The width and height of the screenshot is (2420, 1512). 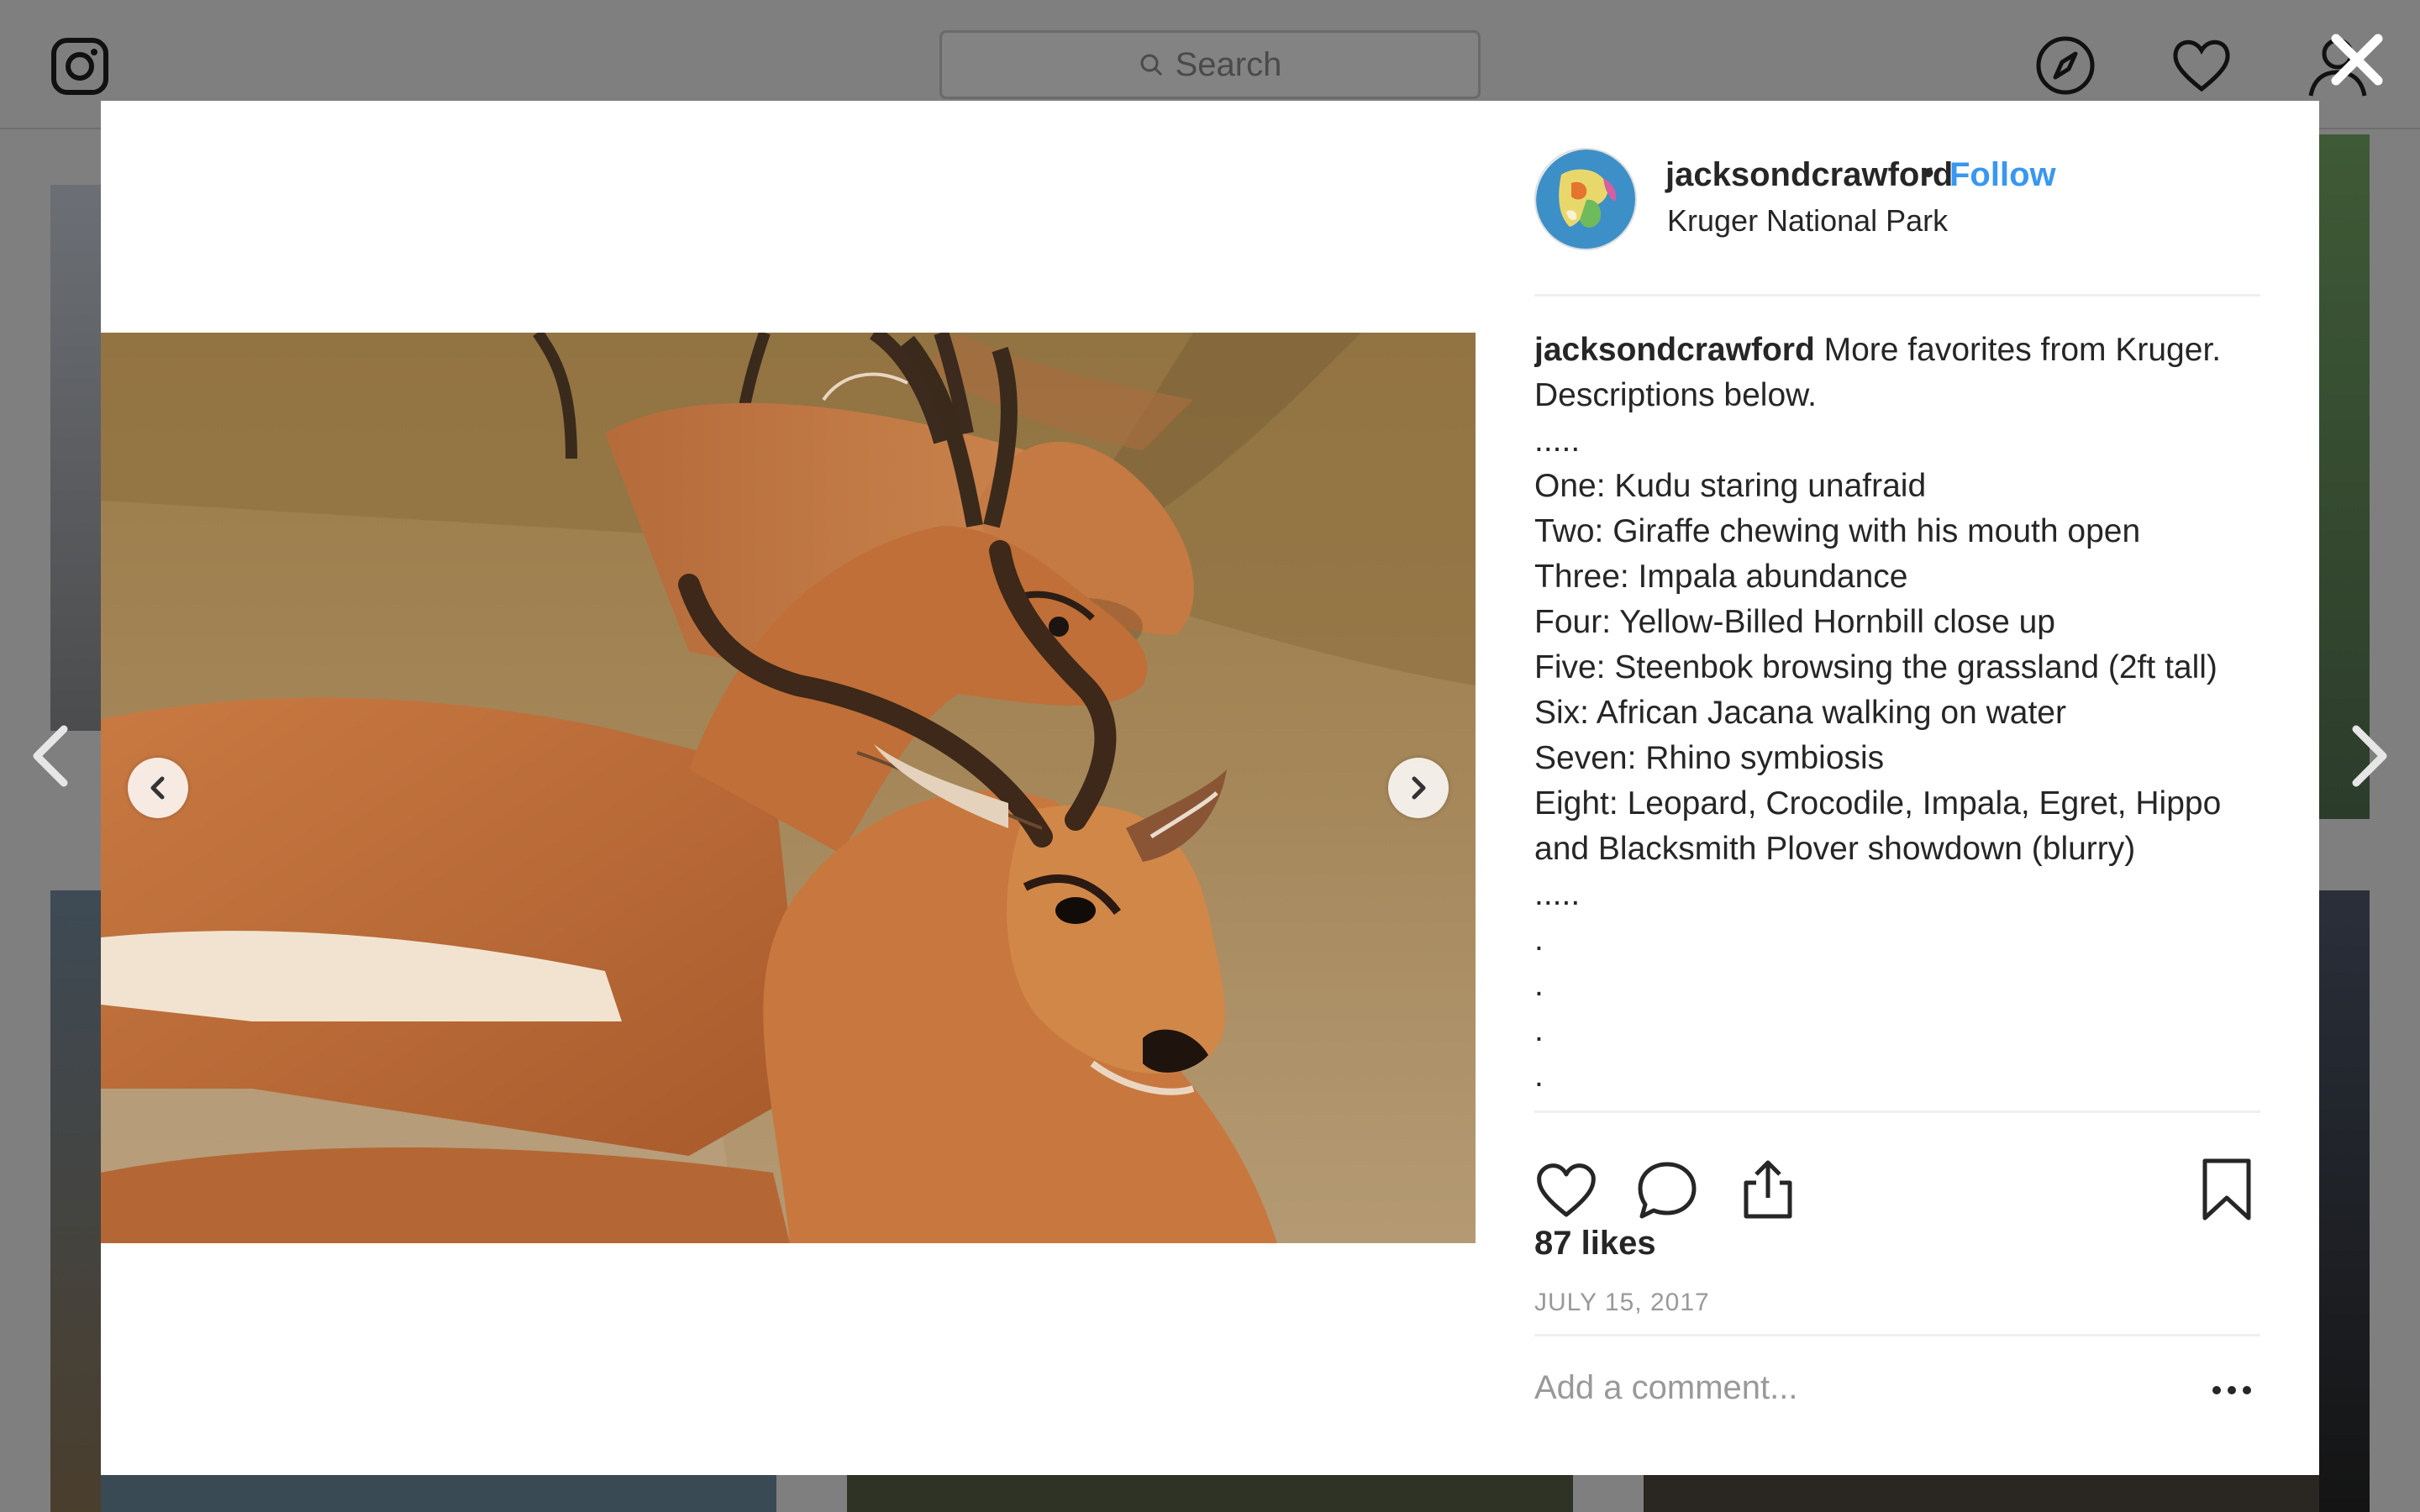 What do you see at coordinates (1768, 1189) in the screenshot?
I see `share-icon` at bounding box center [1768, 1189].